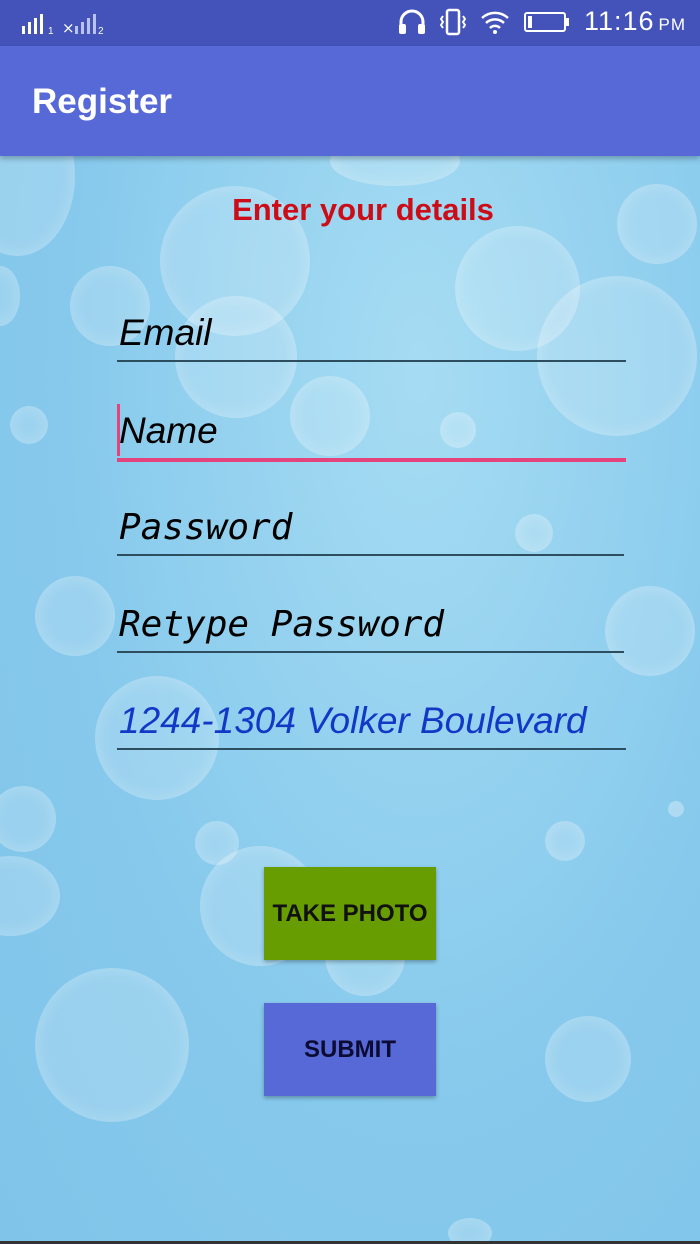 This screenshot has height=1244, width=700. What do you see at coordinates (282, 624) in the screenshot?
I see `retype-password-placeholder: Retype Password` at bounding box center [282, 624].